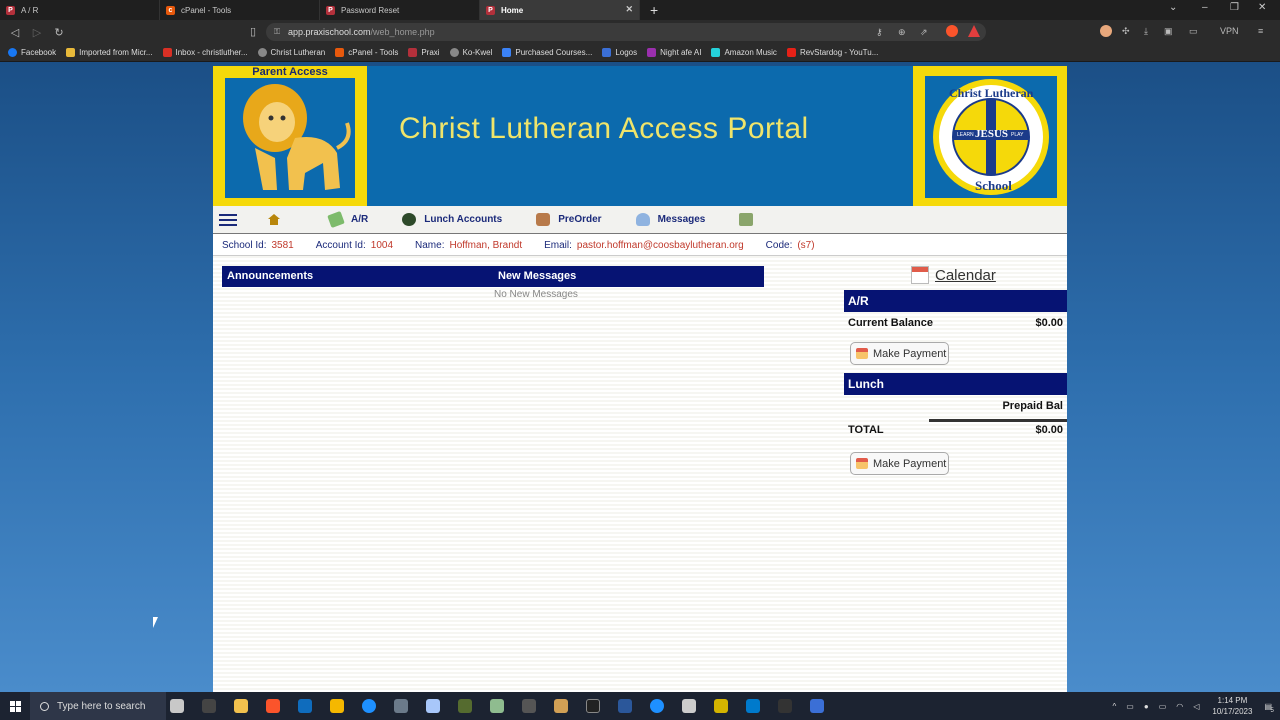  I want to click on preorder-icon, so click(543, 219).